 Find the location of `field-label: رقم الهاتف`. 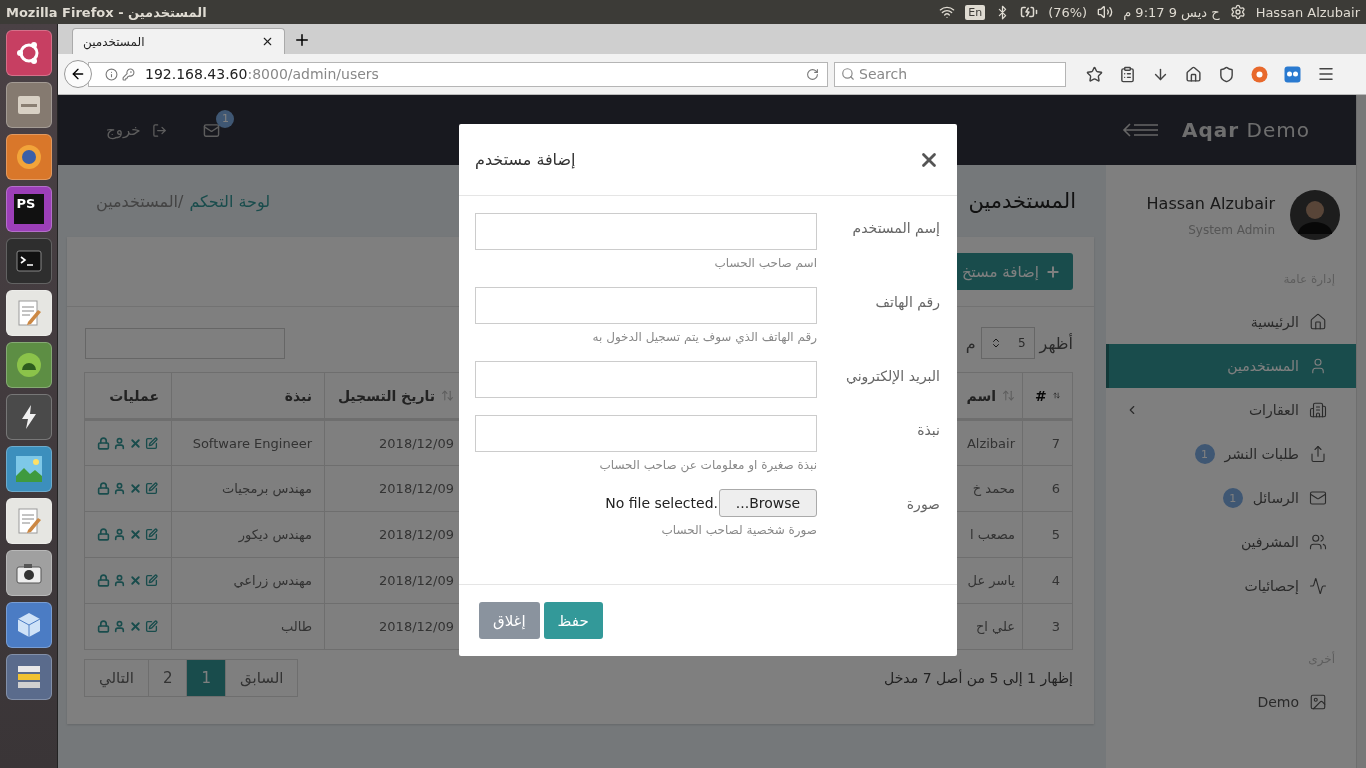

field-label: رقم الهاتف is located at coordinates (907, 303).